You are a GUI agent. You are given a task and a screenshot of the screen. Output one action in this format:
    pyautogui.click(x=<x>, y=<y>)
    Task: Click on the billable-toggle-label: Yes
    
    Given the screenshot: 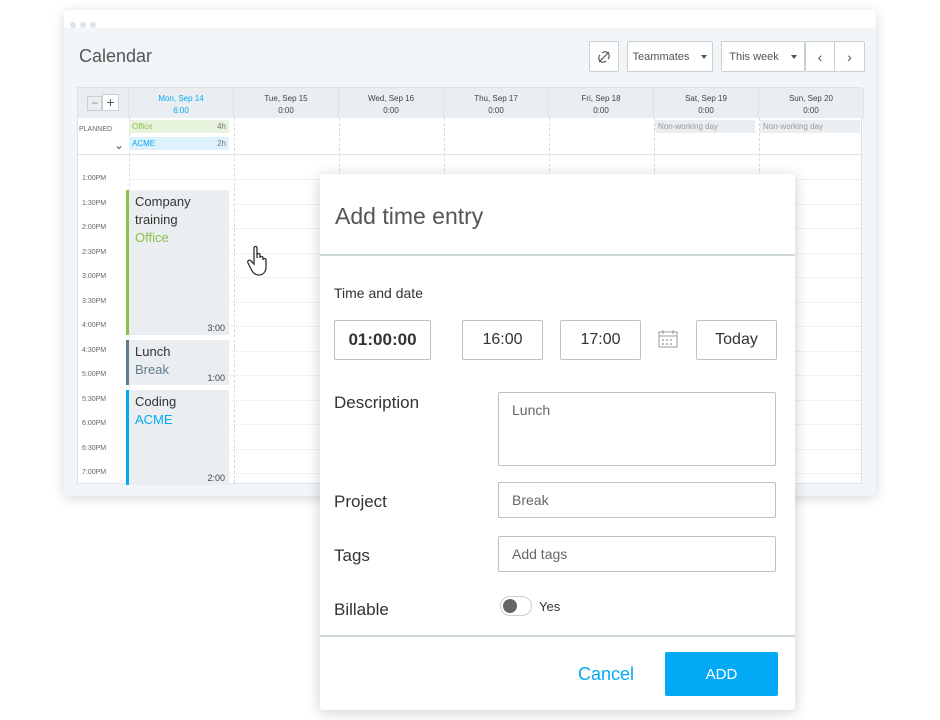 What is the action you would take?
    pyautogui.click(x=550, y=606)
    